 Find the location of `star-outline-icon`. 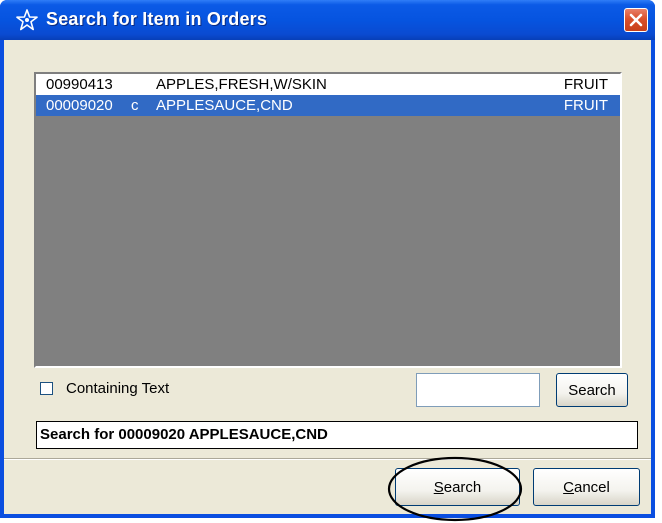

star-outline-icon is located at coordinates (27, 20).